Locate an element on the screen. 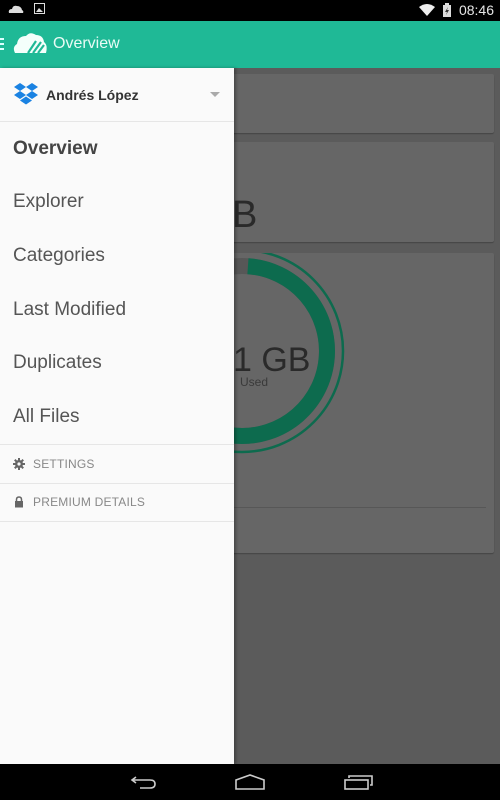 Image resolution: width=500 pixels, height=800 pixels. home-button is located at coordinates (250, 782).